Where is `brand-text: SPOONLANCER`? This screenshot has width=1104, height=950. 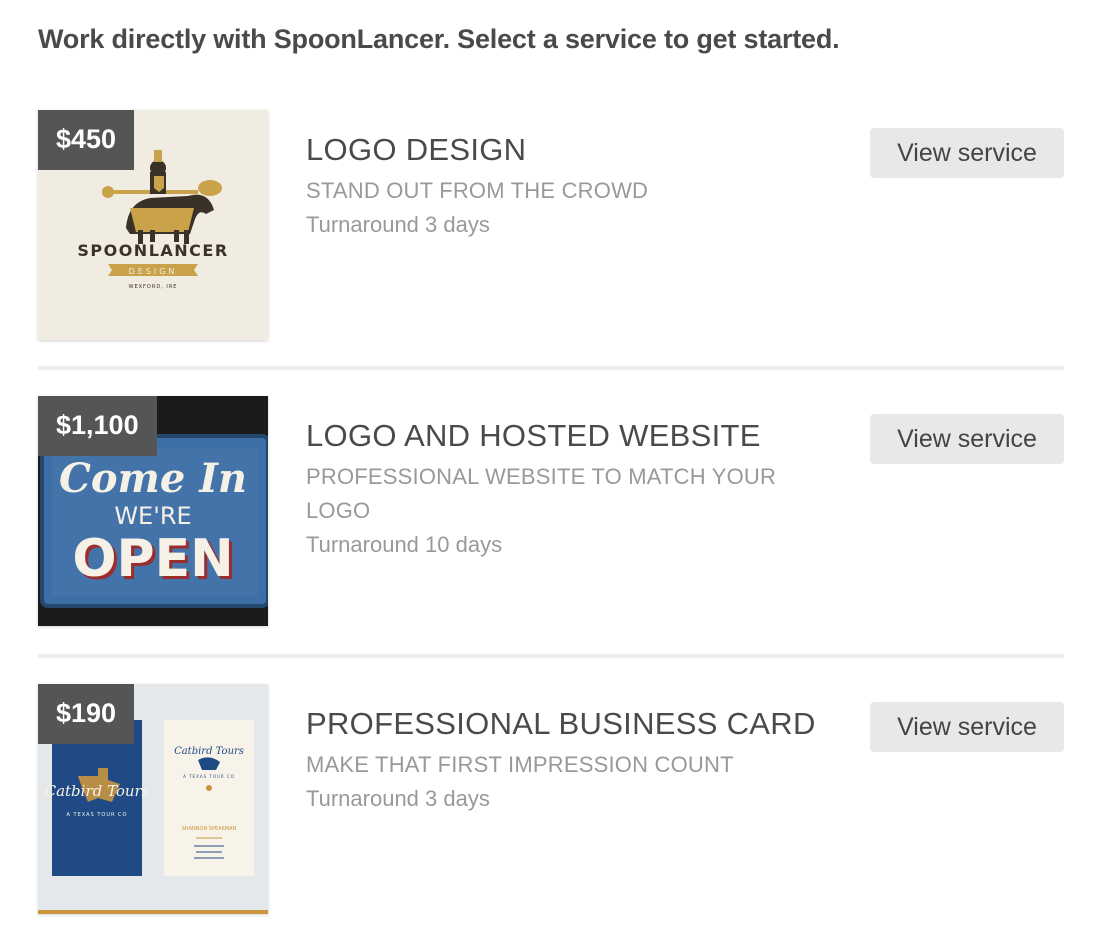 brand-text: SPOONLANCER is located at coordinates (152, 250).